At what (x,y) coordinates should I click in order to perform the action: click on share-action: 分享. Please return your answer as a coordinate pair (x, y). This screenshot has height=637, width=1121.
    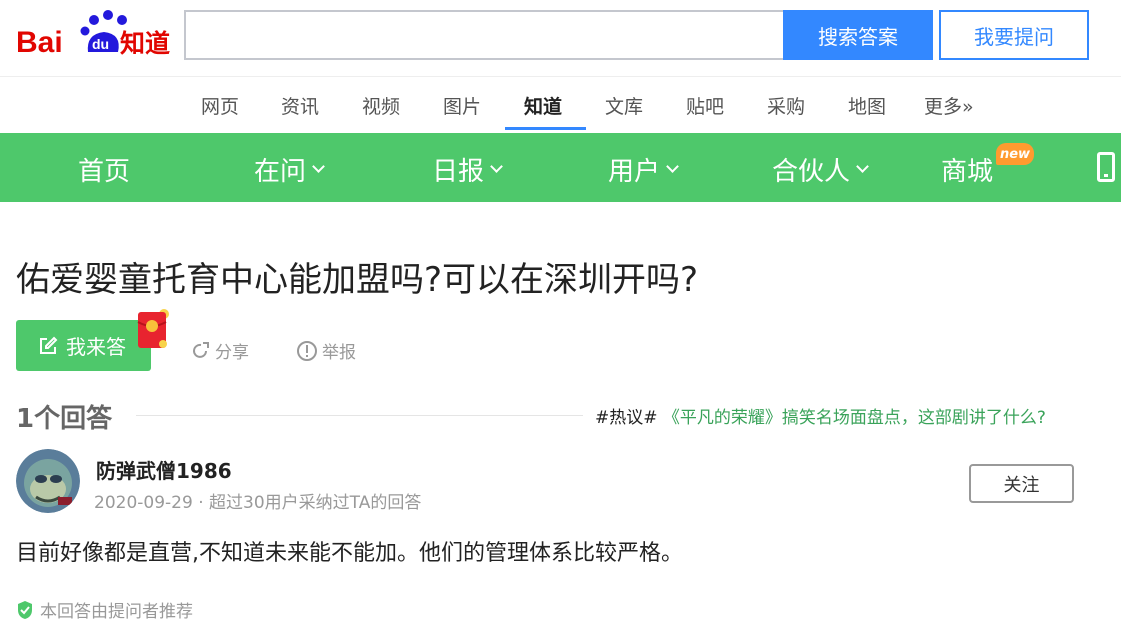
    Looking at the image, I should click on (220, 350).